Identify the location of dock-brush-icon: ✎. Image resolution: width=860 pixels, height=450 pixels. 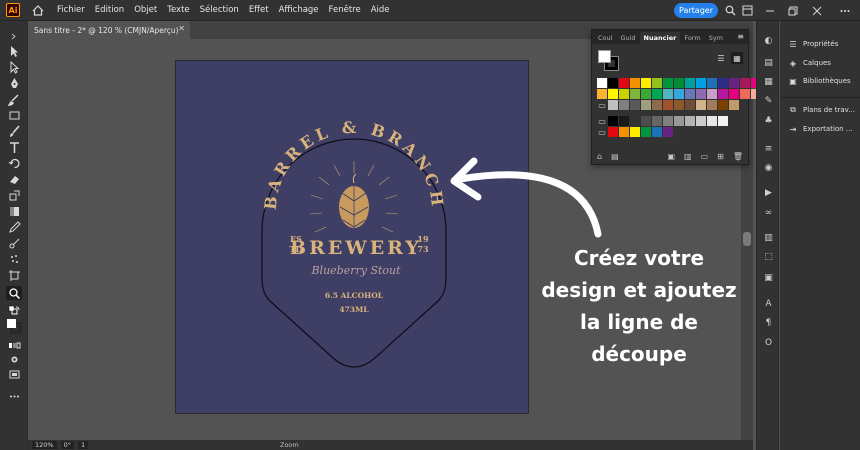
(768, 101).